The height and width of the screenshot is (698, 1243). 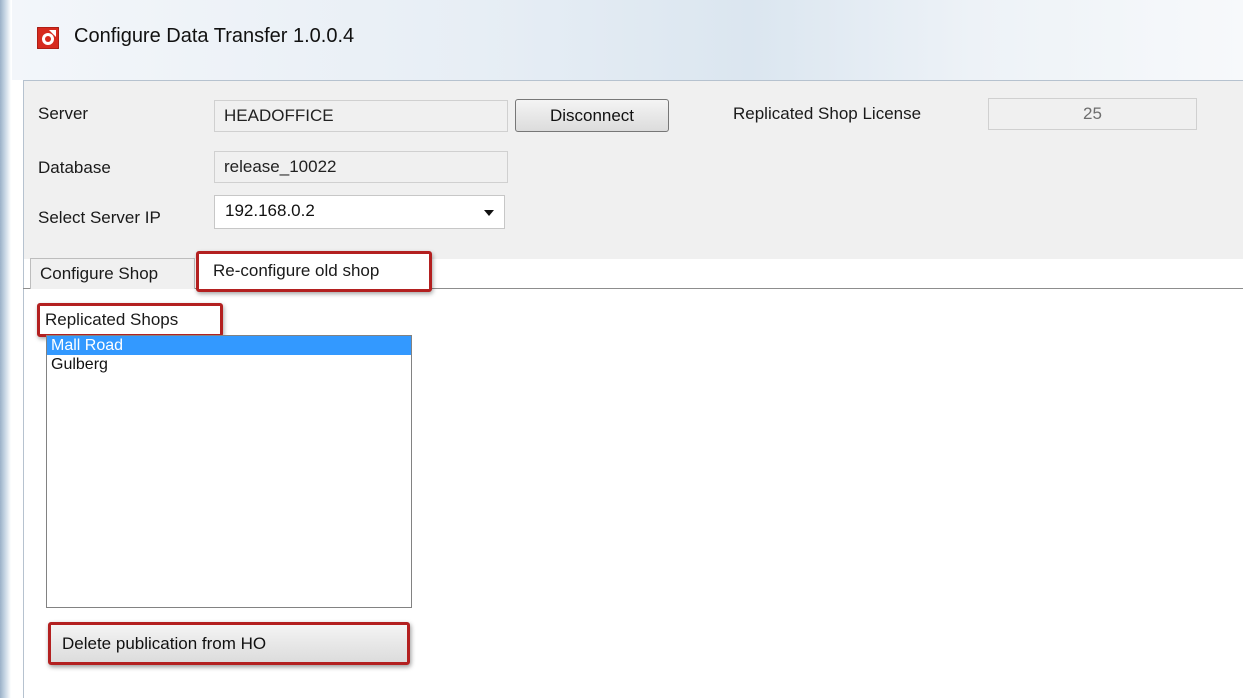 What do you see at coordinates (74, 167) in the screenshot?
I see `database-label: Database` at bounding box center [74, 167].